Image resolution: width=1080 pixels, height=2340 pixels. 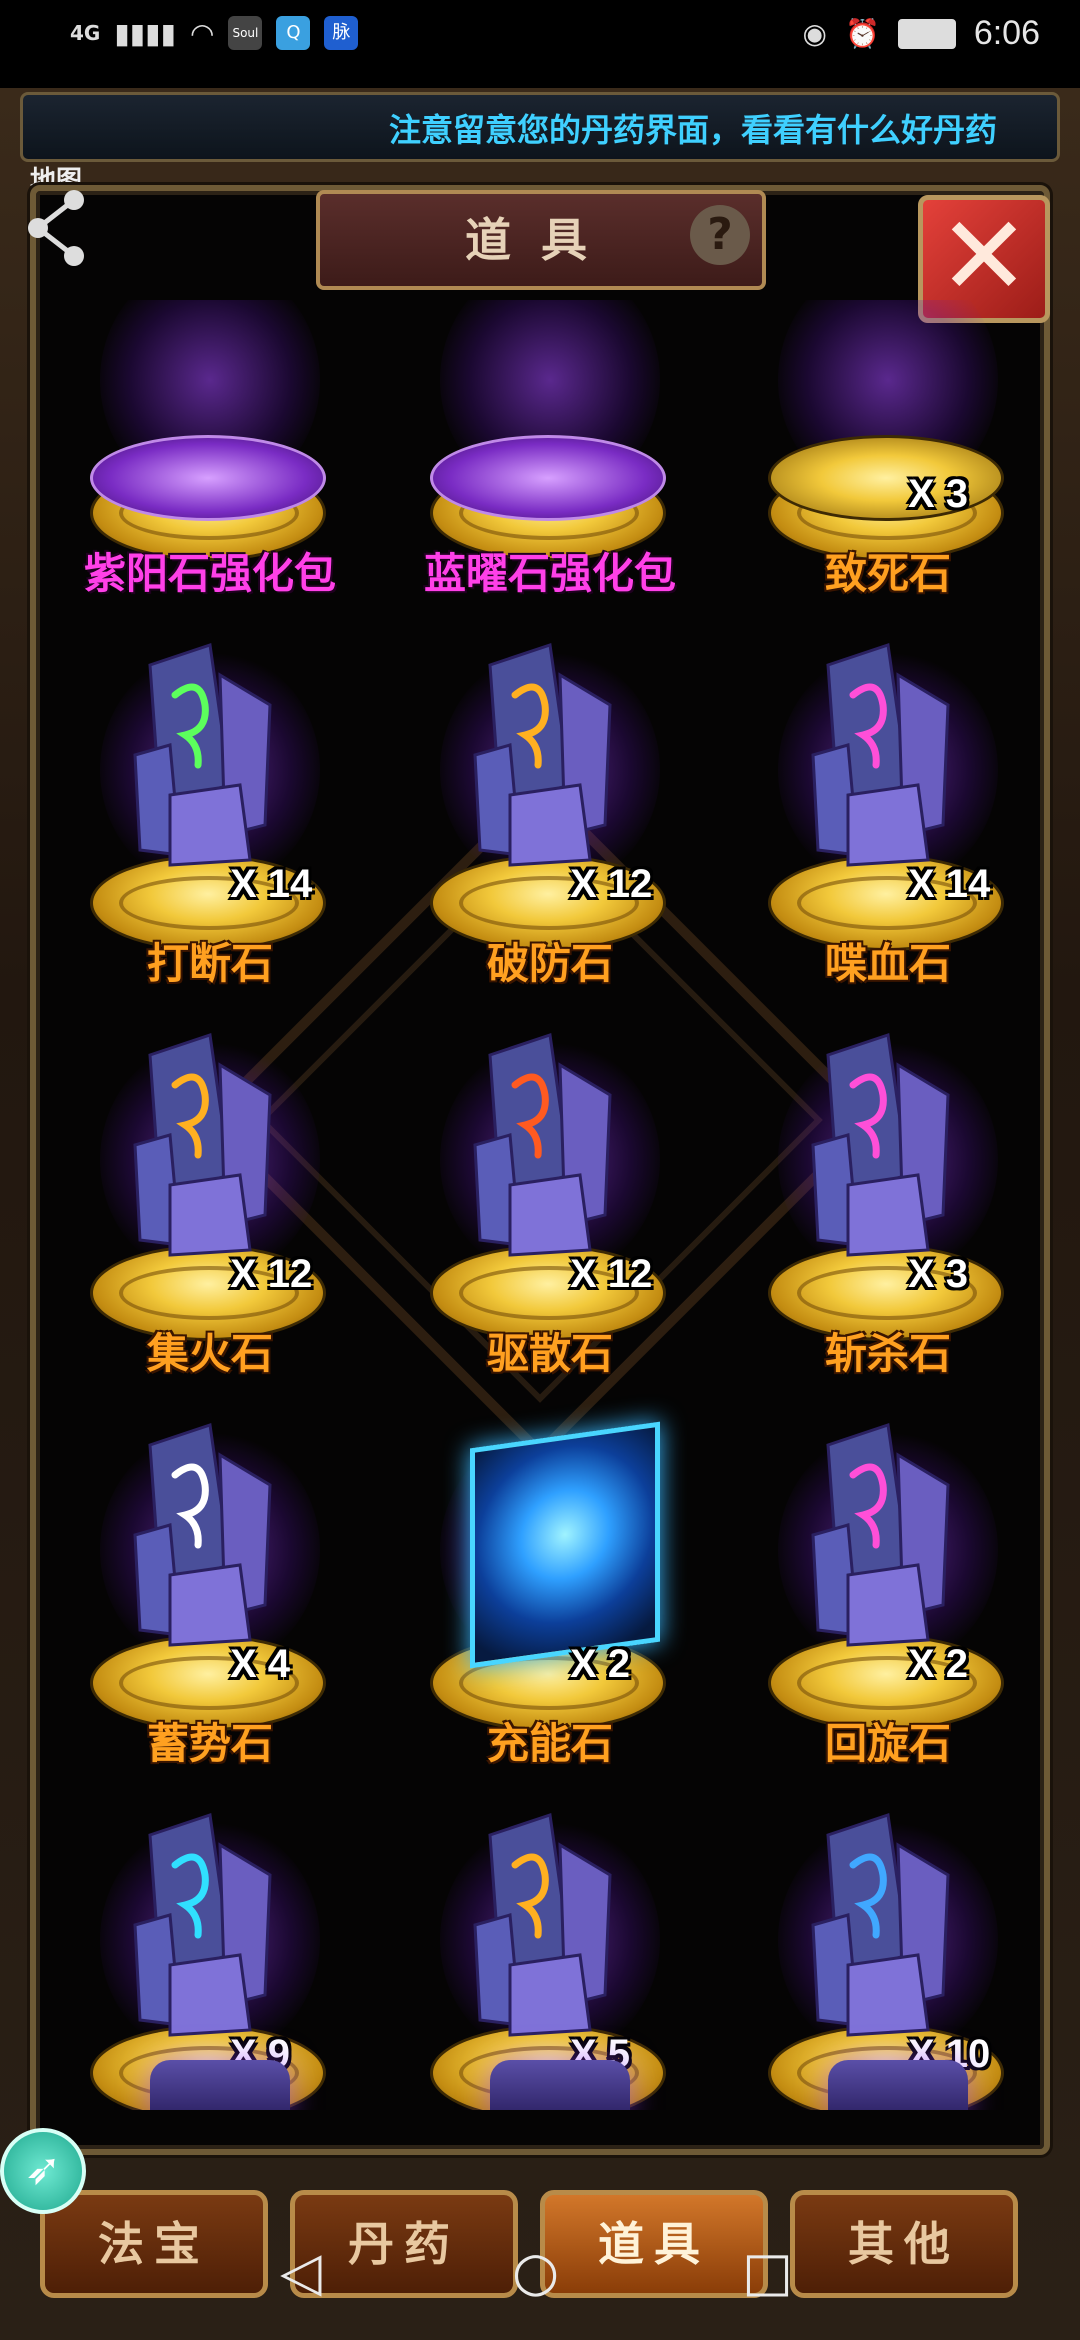 What do you see at coordinates (549, 1353) in the screenshot?
I see `item-name: 驱散石` at bounding box center [549, 1353].